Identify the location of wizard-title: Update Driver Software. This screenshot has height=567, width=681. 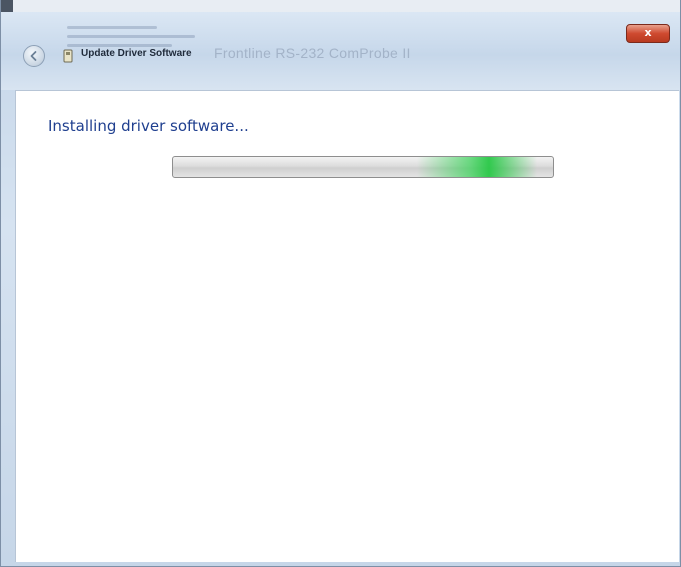
(136, 53).